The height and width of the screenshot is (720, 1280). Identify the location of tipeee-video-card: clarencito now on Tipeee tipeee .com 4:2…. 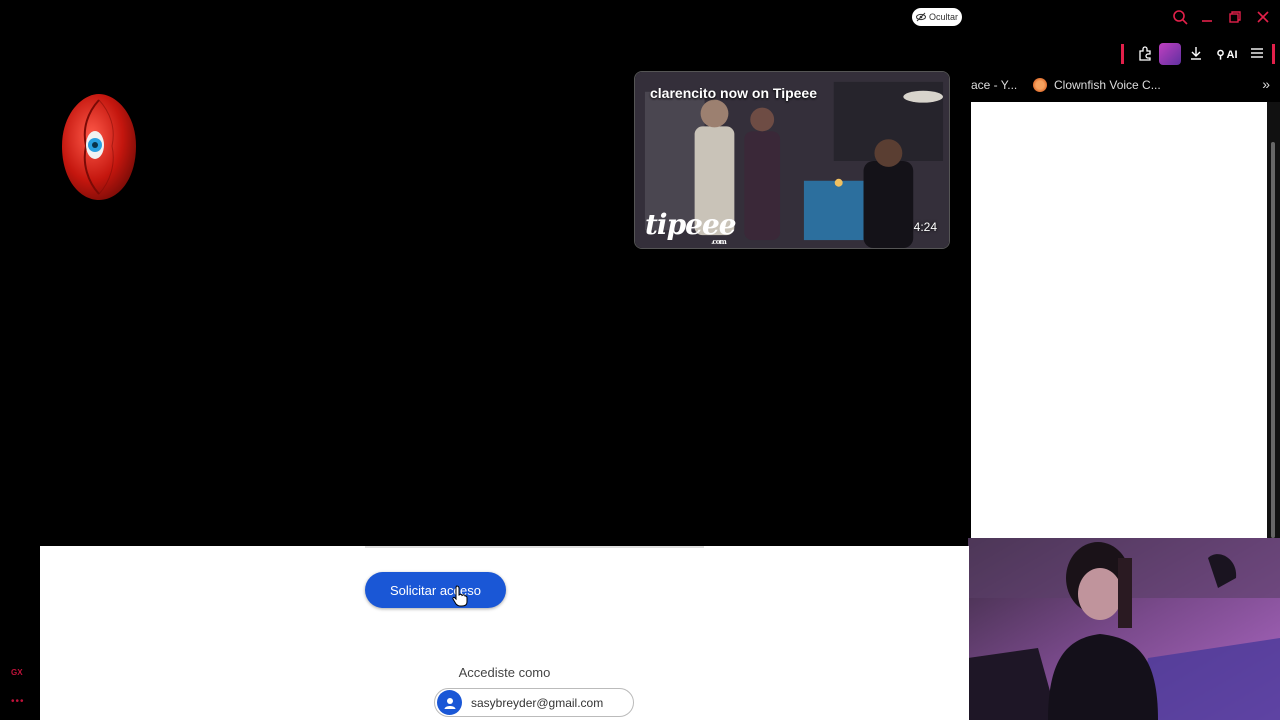
(792, 160).